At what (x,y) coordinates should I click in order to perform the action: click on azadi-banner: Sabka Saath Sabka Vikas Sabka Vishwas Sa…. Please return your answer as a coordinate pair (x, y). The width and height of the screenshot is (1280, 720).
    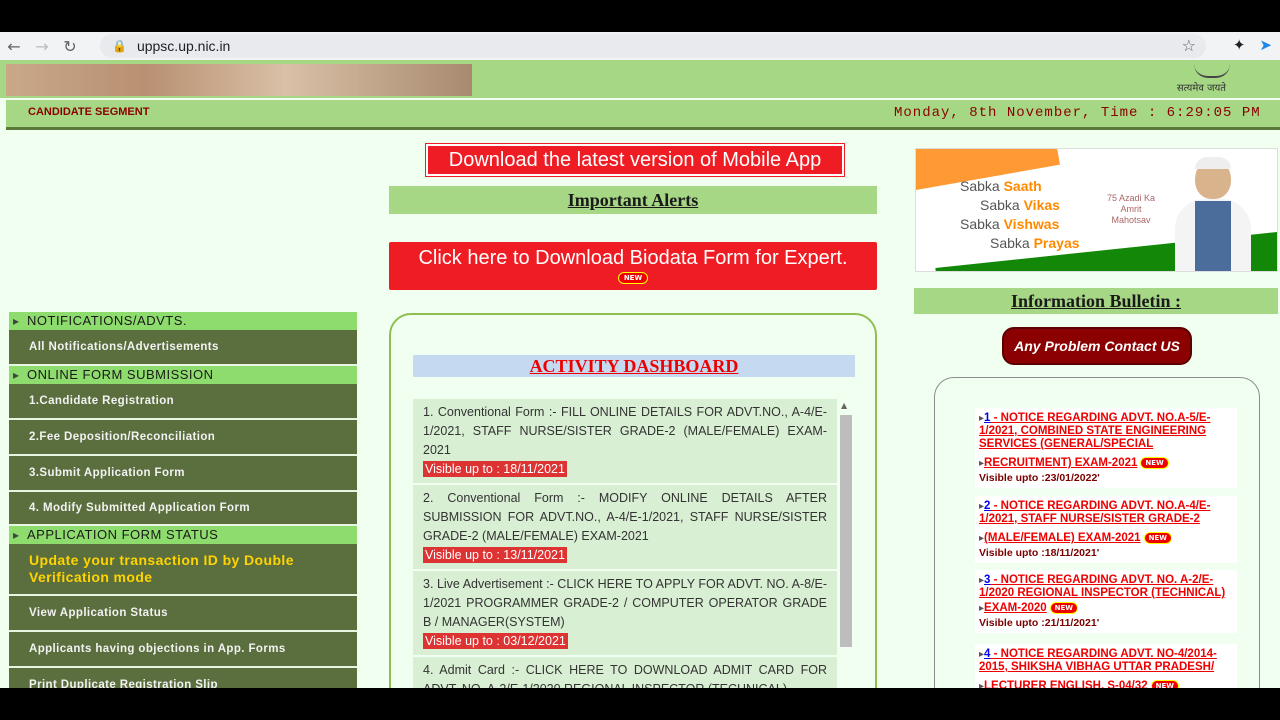
    Looking at the image, I should click on (1096, 210).